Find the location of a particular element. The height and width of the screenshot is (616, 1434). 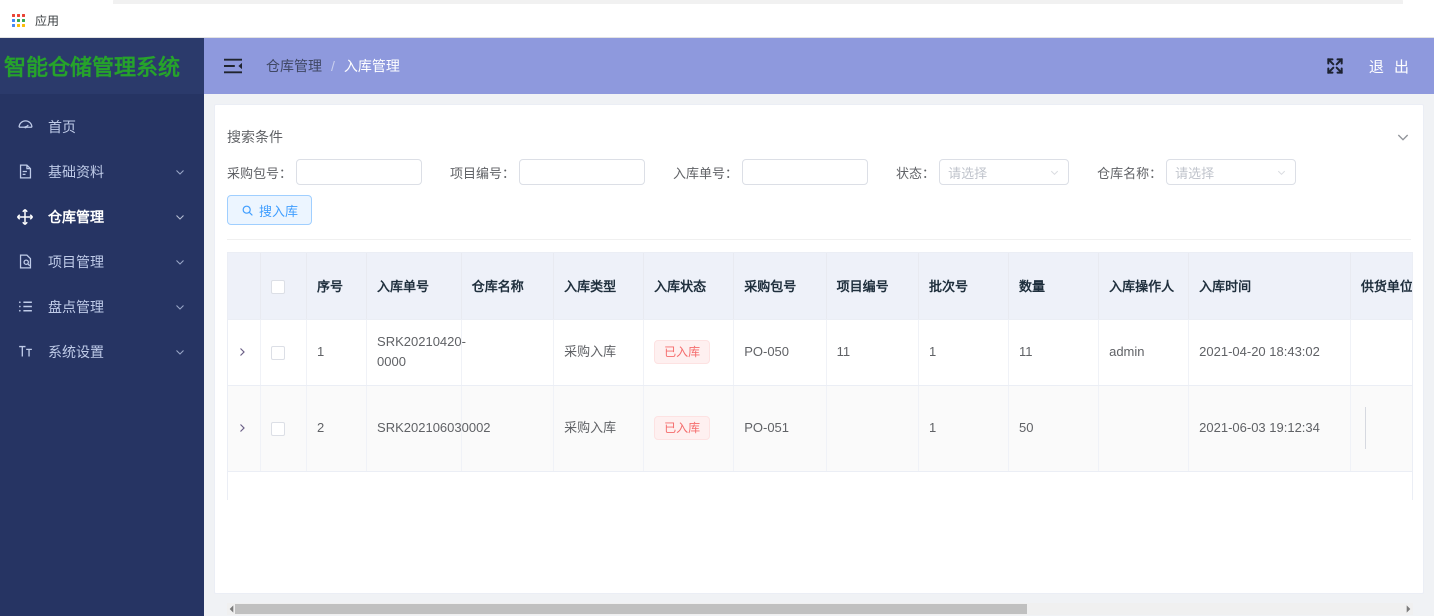

cell-quantity: 11 is located at coordinates (1054, 352).